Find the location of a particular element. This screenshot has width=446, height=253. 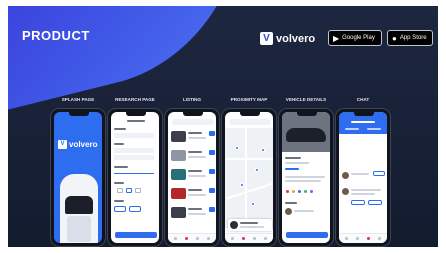

chat-title-placeholder is located at coordinates (363, 122).